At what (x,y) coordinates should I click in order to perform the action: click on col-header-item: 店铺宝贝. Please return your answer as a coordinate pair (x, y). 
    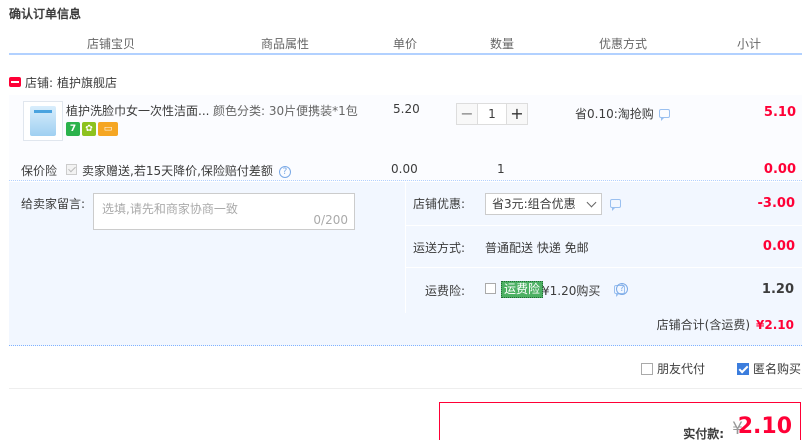
    Looking at the image, I should click on (111, 44).